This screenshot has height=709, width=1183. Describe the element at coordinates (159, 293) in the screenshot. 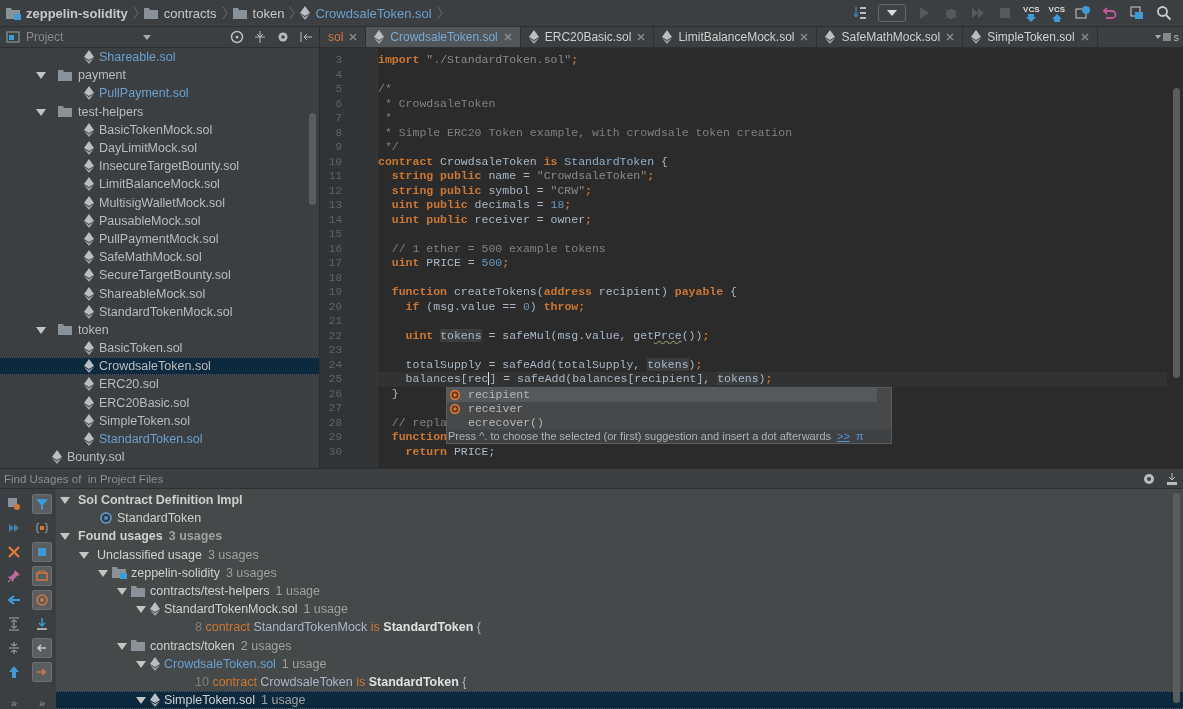

I see `tree-row: ShareableMock.sol` at that location.